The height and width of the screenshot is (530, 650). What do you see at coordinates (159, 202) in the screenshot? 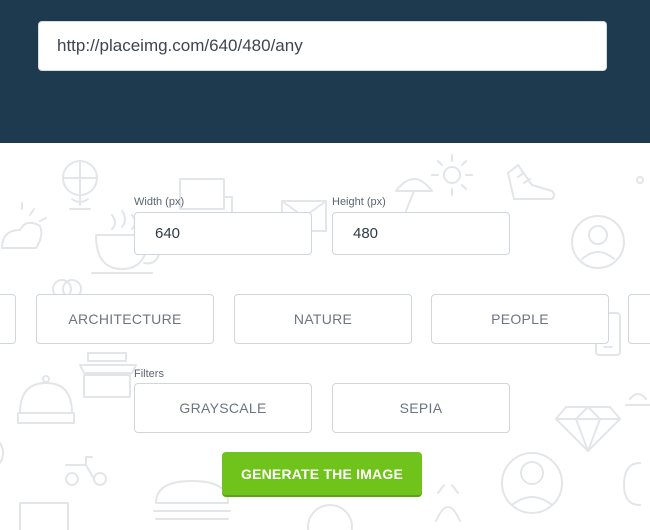
I see `width-label: Width (px)` at bounding box center [159, 202].